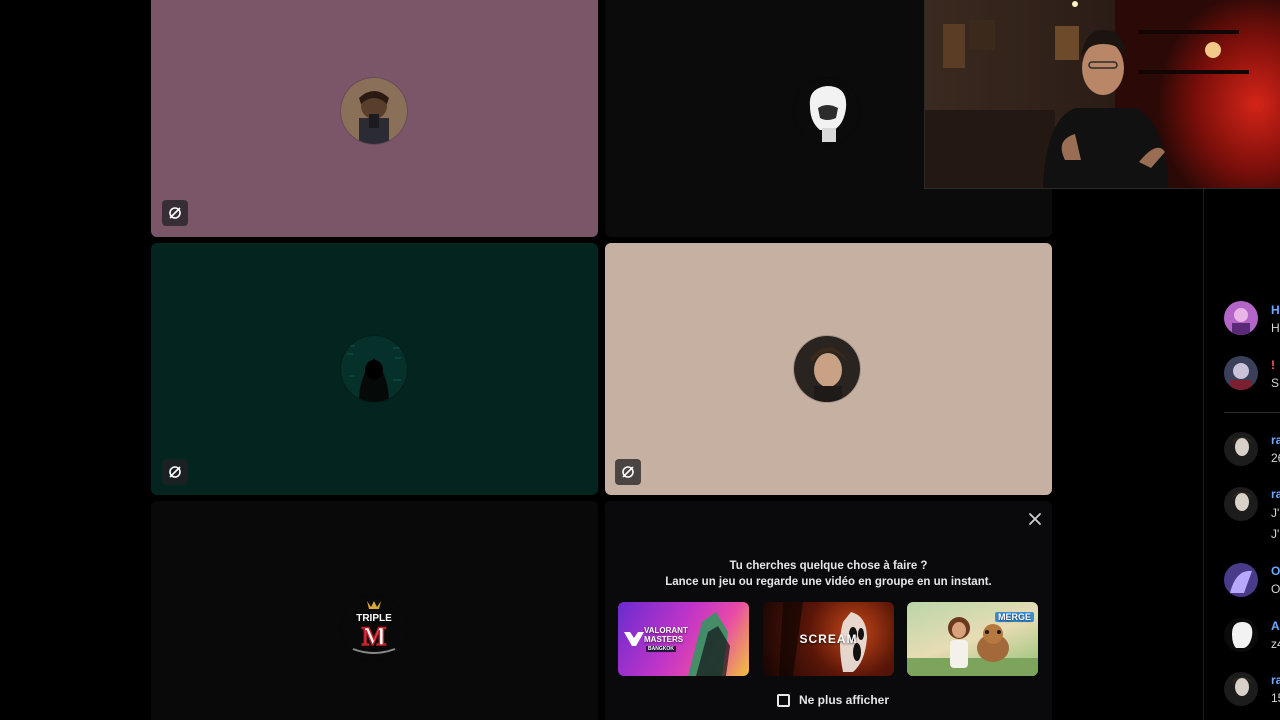  I want to click on chat-message: Al z4, so click(1252, 636).